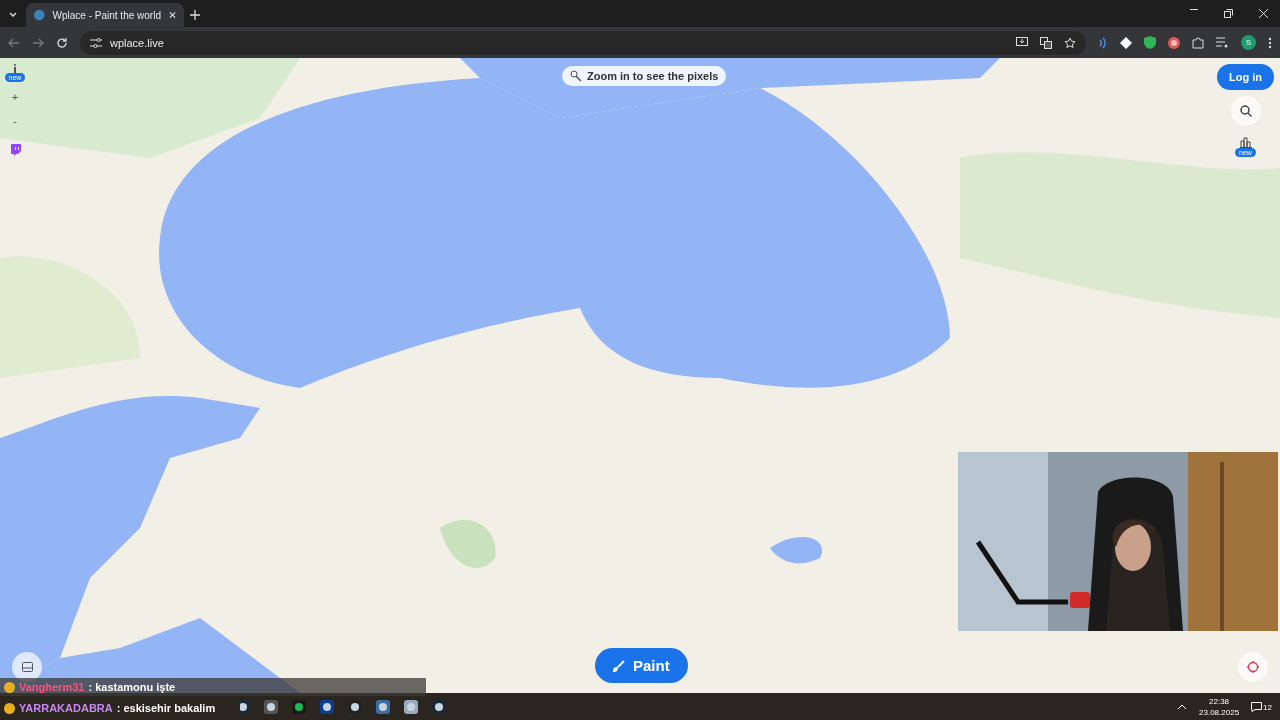  I want to click on notifications-button: 12, so click(1261, 706).